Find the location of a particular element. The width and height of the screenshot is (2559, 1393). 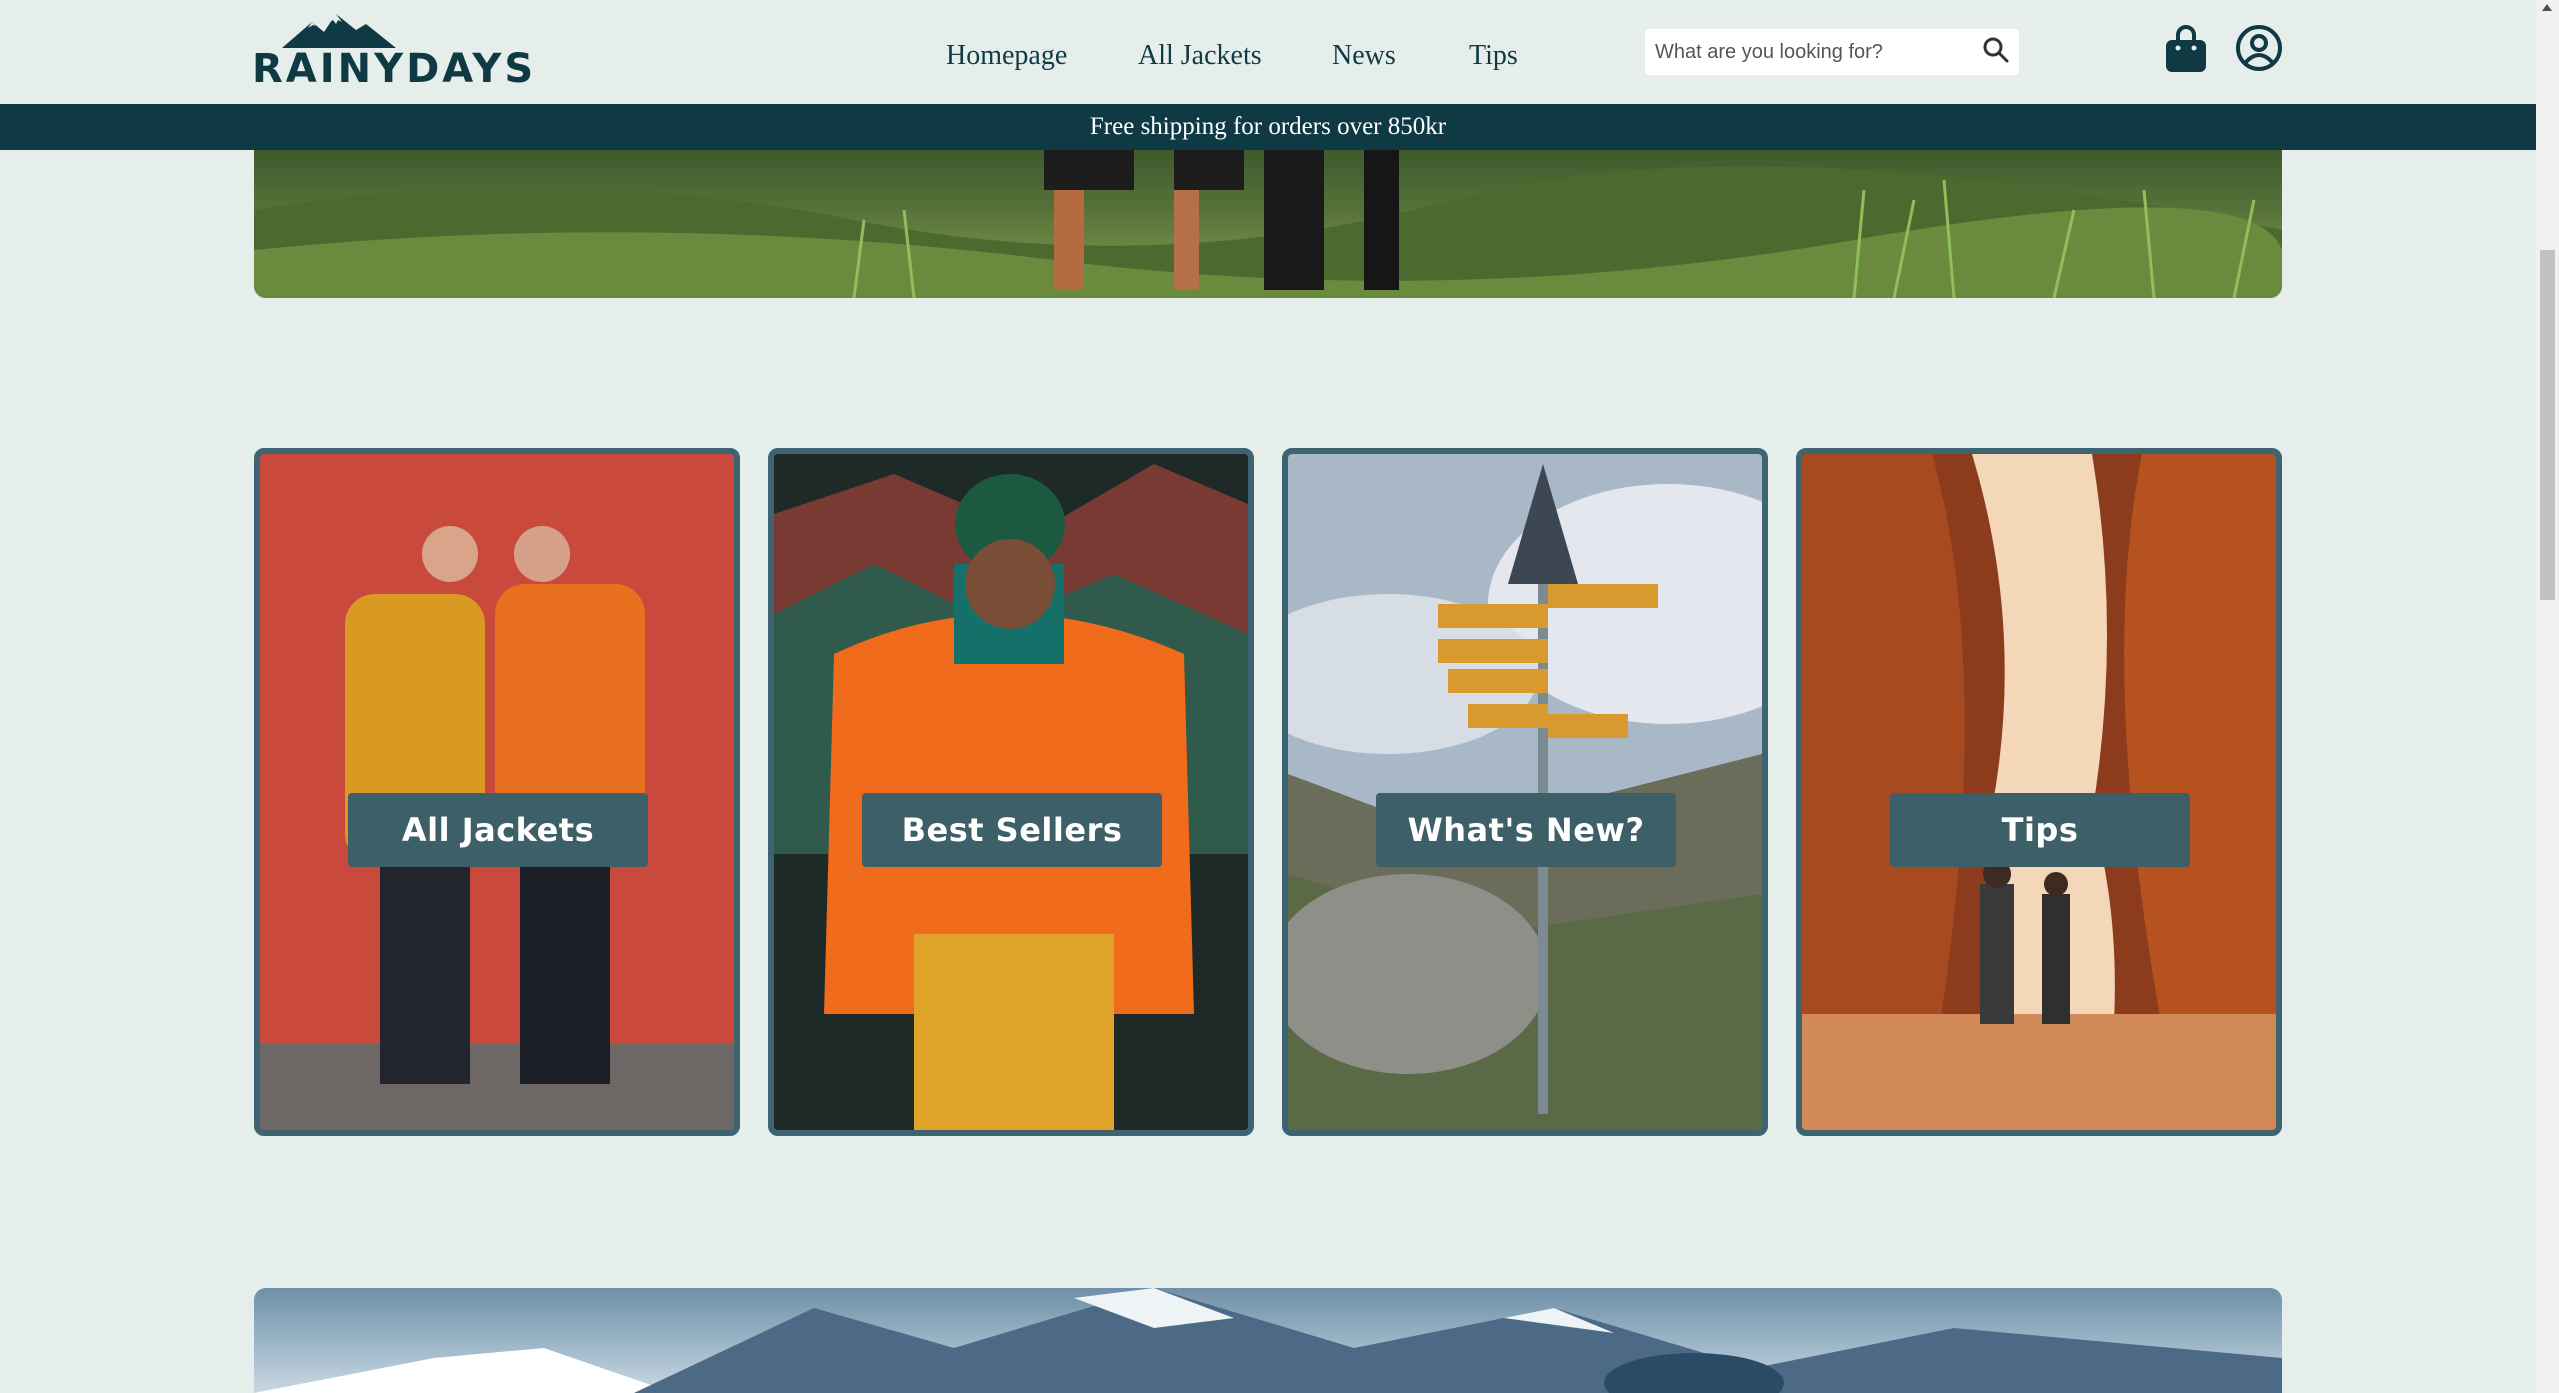

nav-news: News is located at coordinates (1364, 56).